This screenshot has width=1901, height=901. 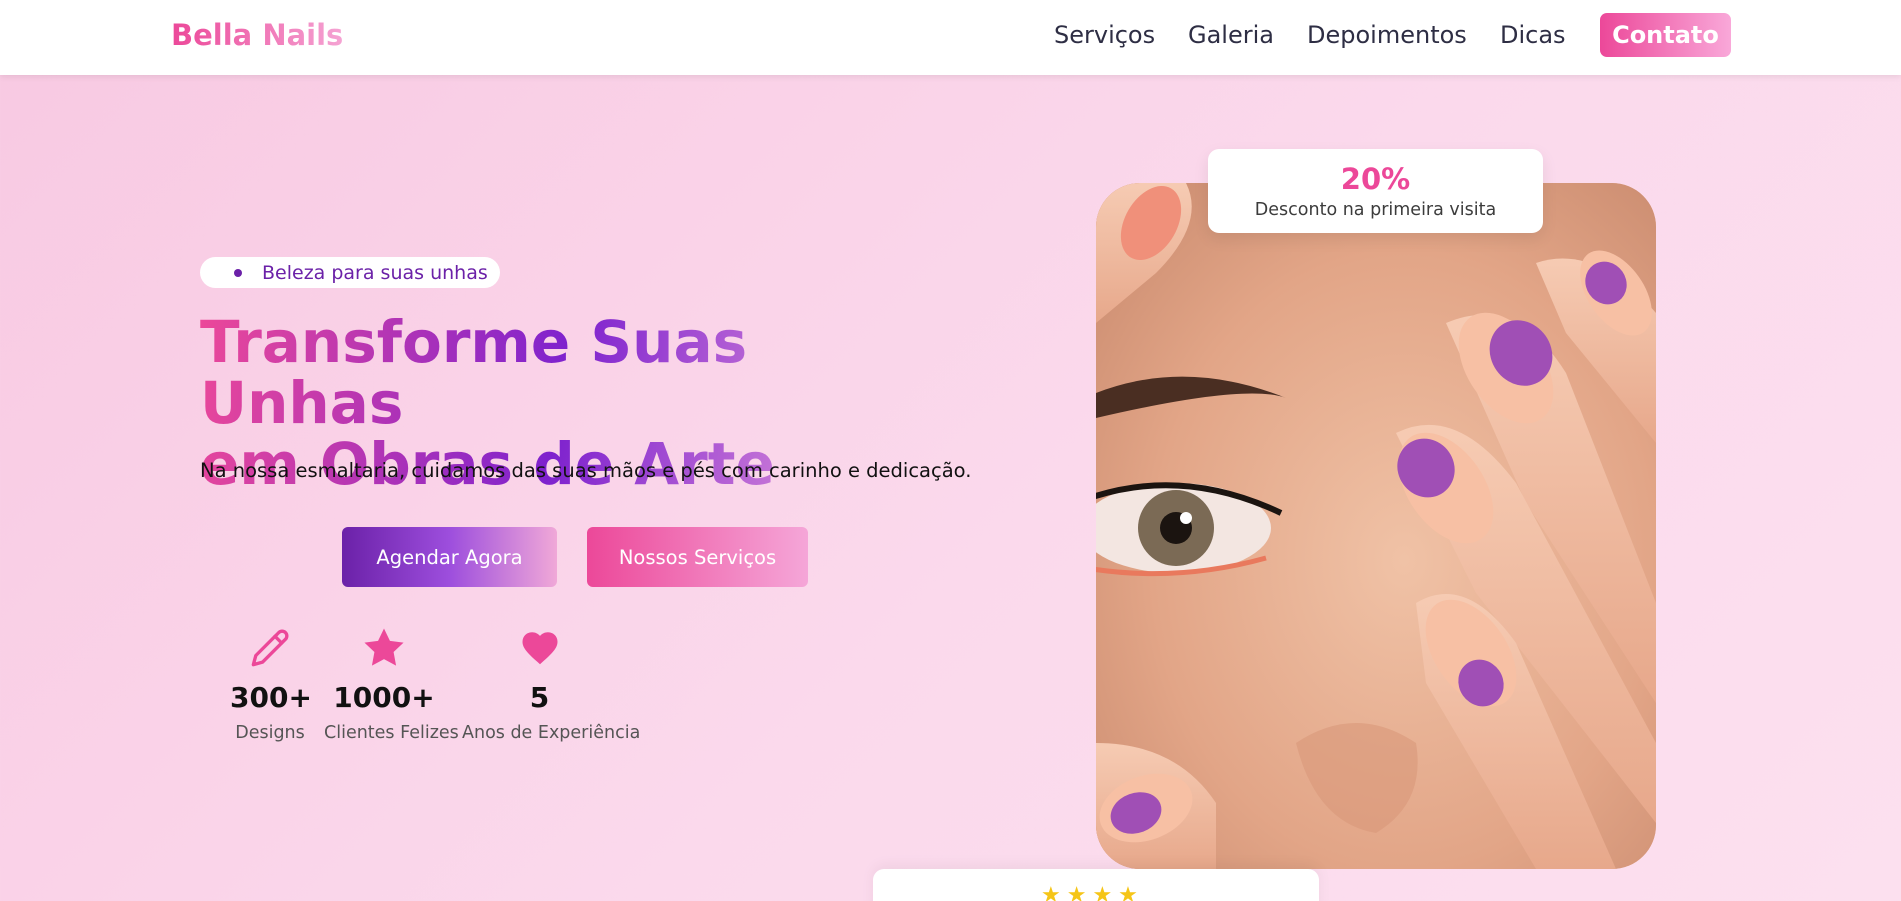 I want to click on discount-value: 20%, so click(x=1375, y=179).